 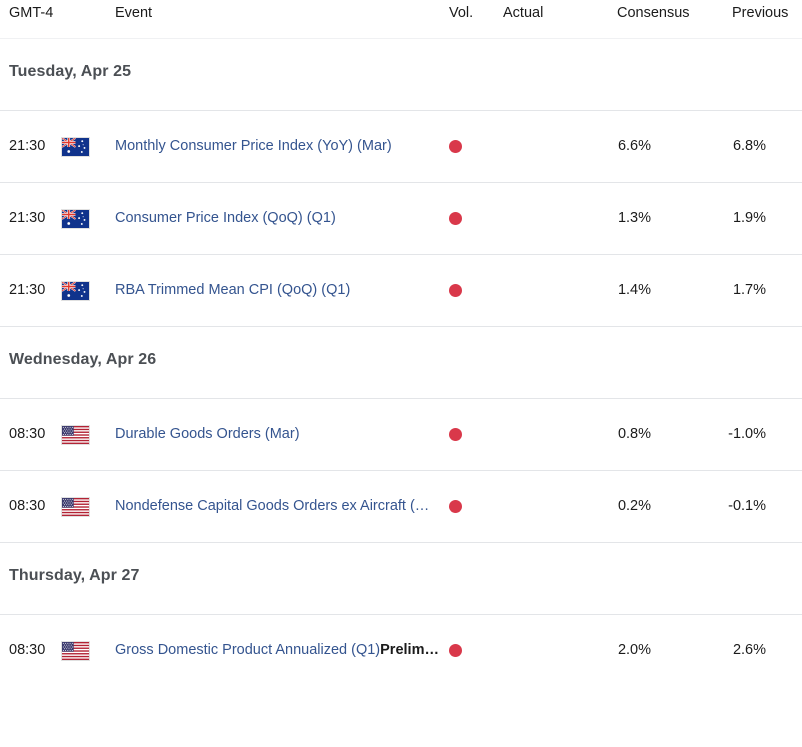 What do you see at coordinates (634, 290) in the screenshot?
I see `event-consensus-value: 1.4%` at bounding box center [634, 290].